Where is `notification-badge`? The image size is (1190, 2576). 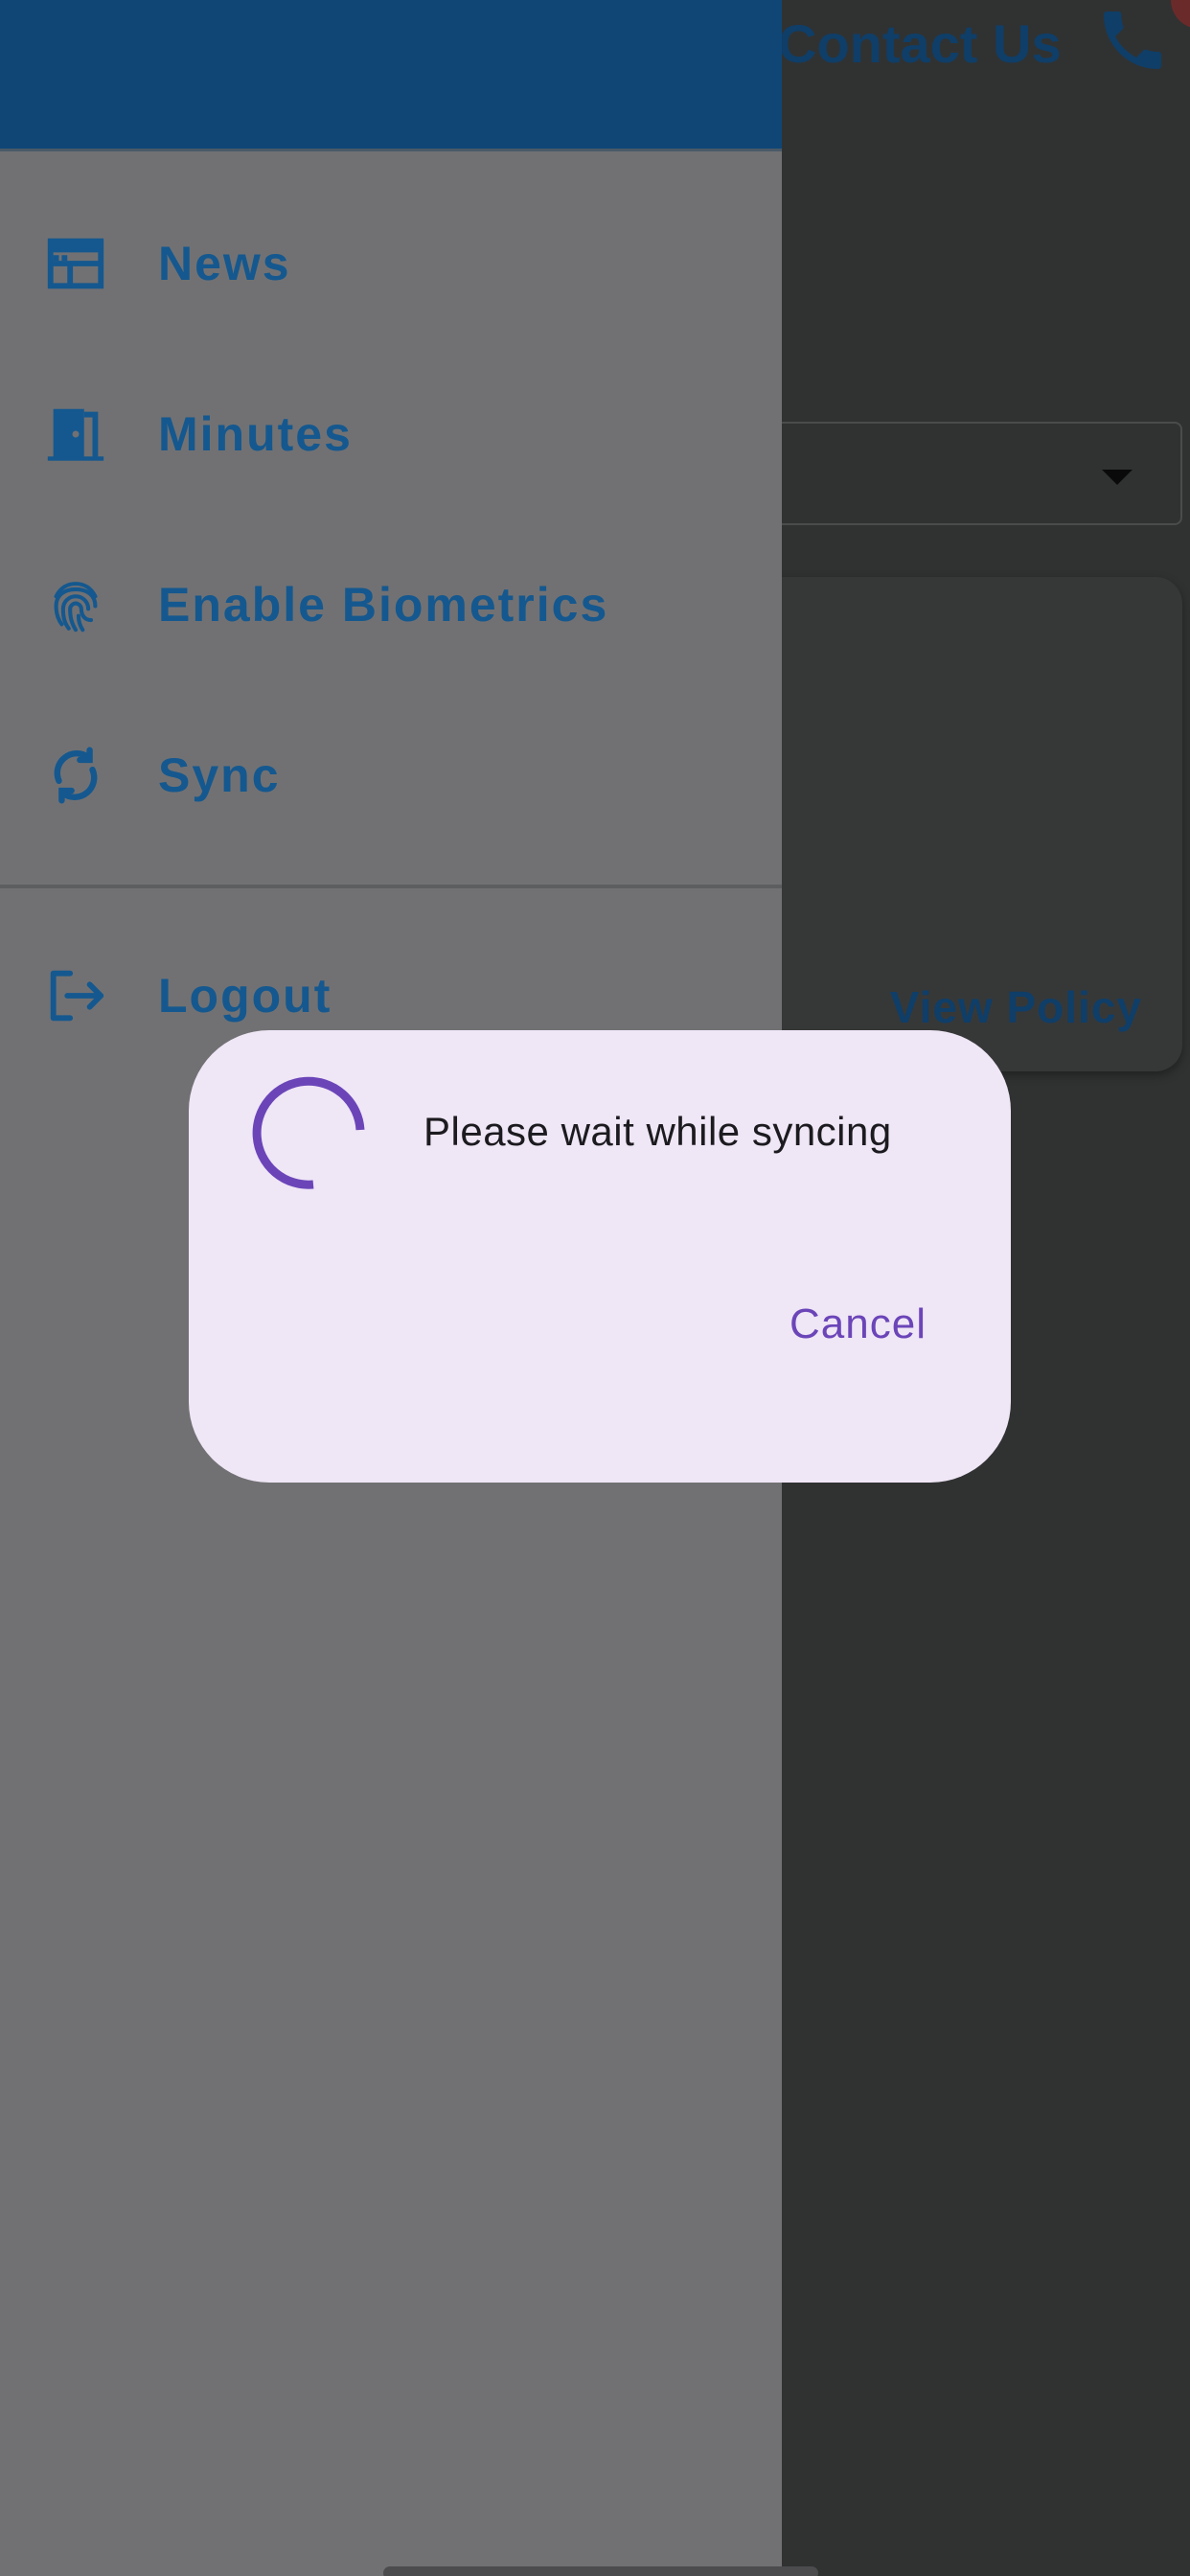 notification-badge is located at coordinates (1181, 14).